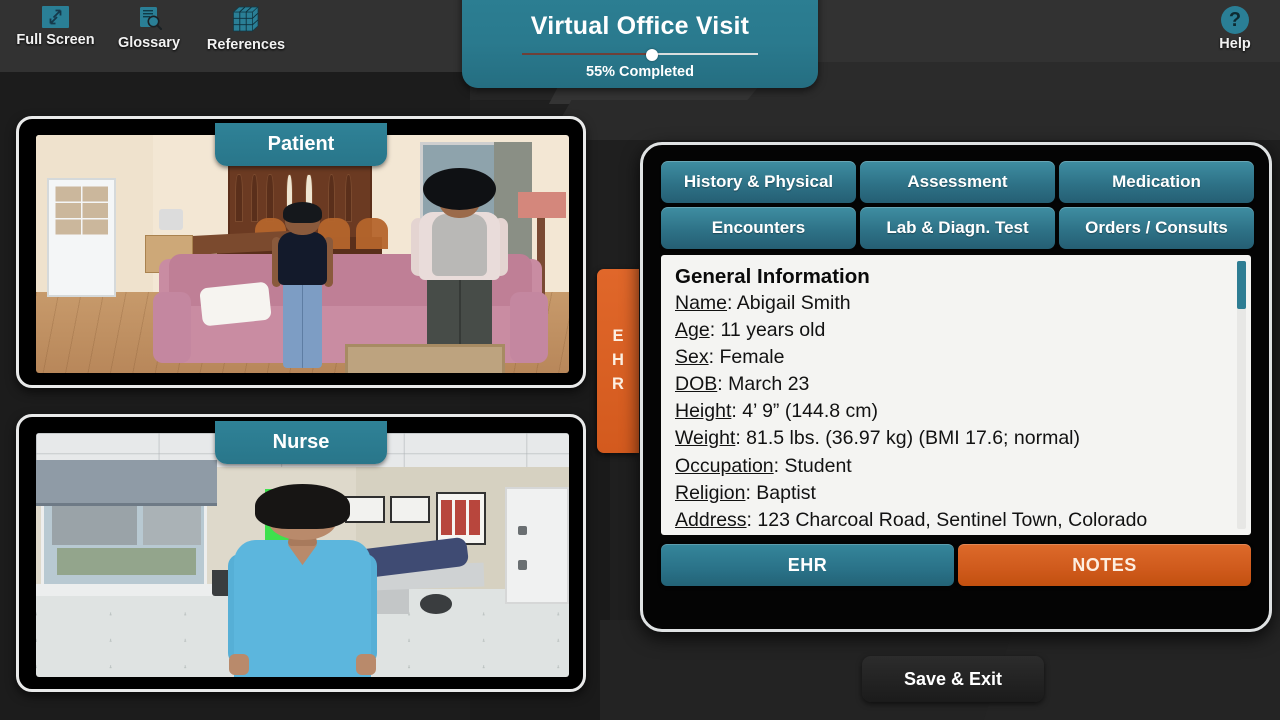 This screenshot has width=1280, height=720. Describe the element at coordinates (302, 580) in the screenshot. I see `nurse-avatar` at that location.